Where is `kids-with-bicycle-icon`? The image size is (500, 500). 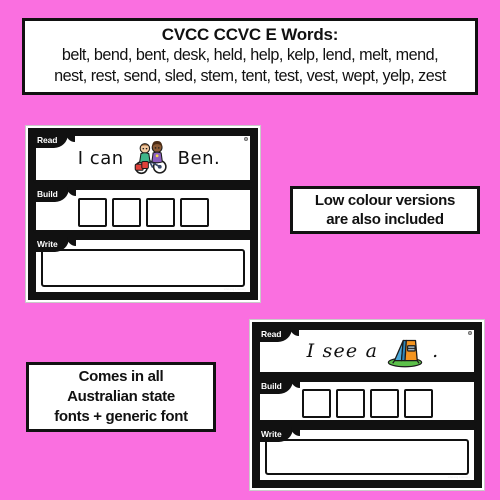 kids-with-bicycle-icon is located at coordinates (151, 158).